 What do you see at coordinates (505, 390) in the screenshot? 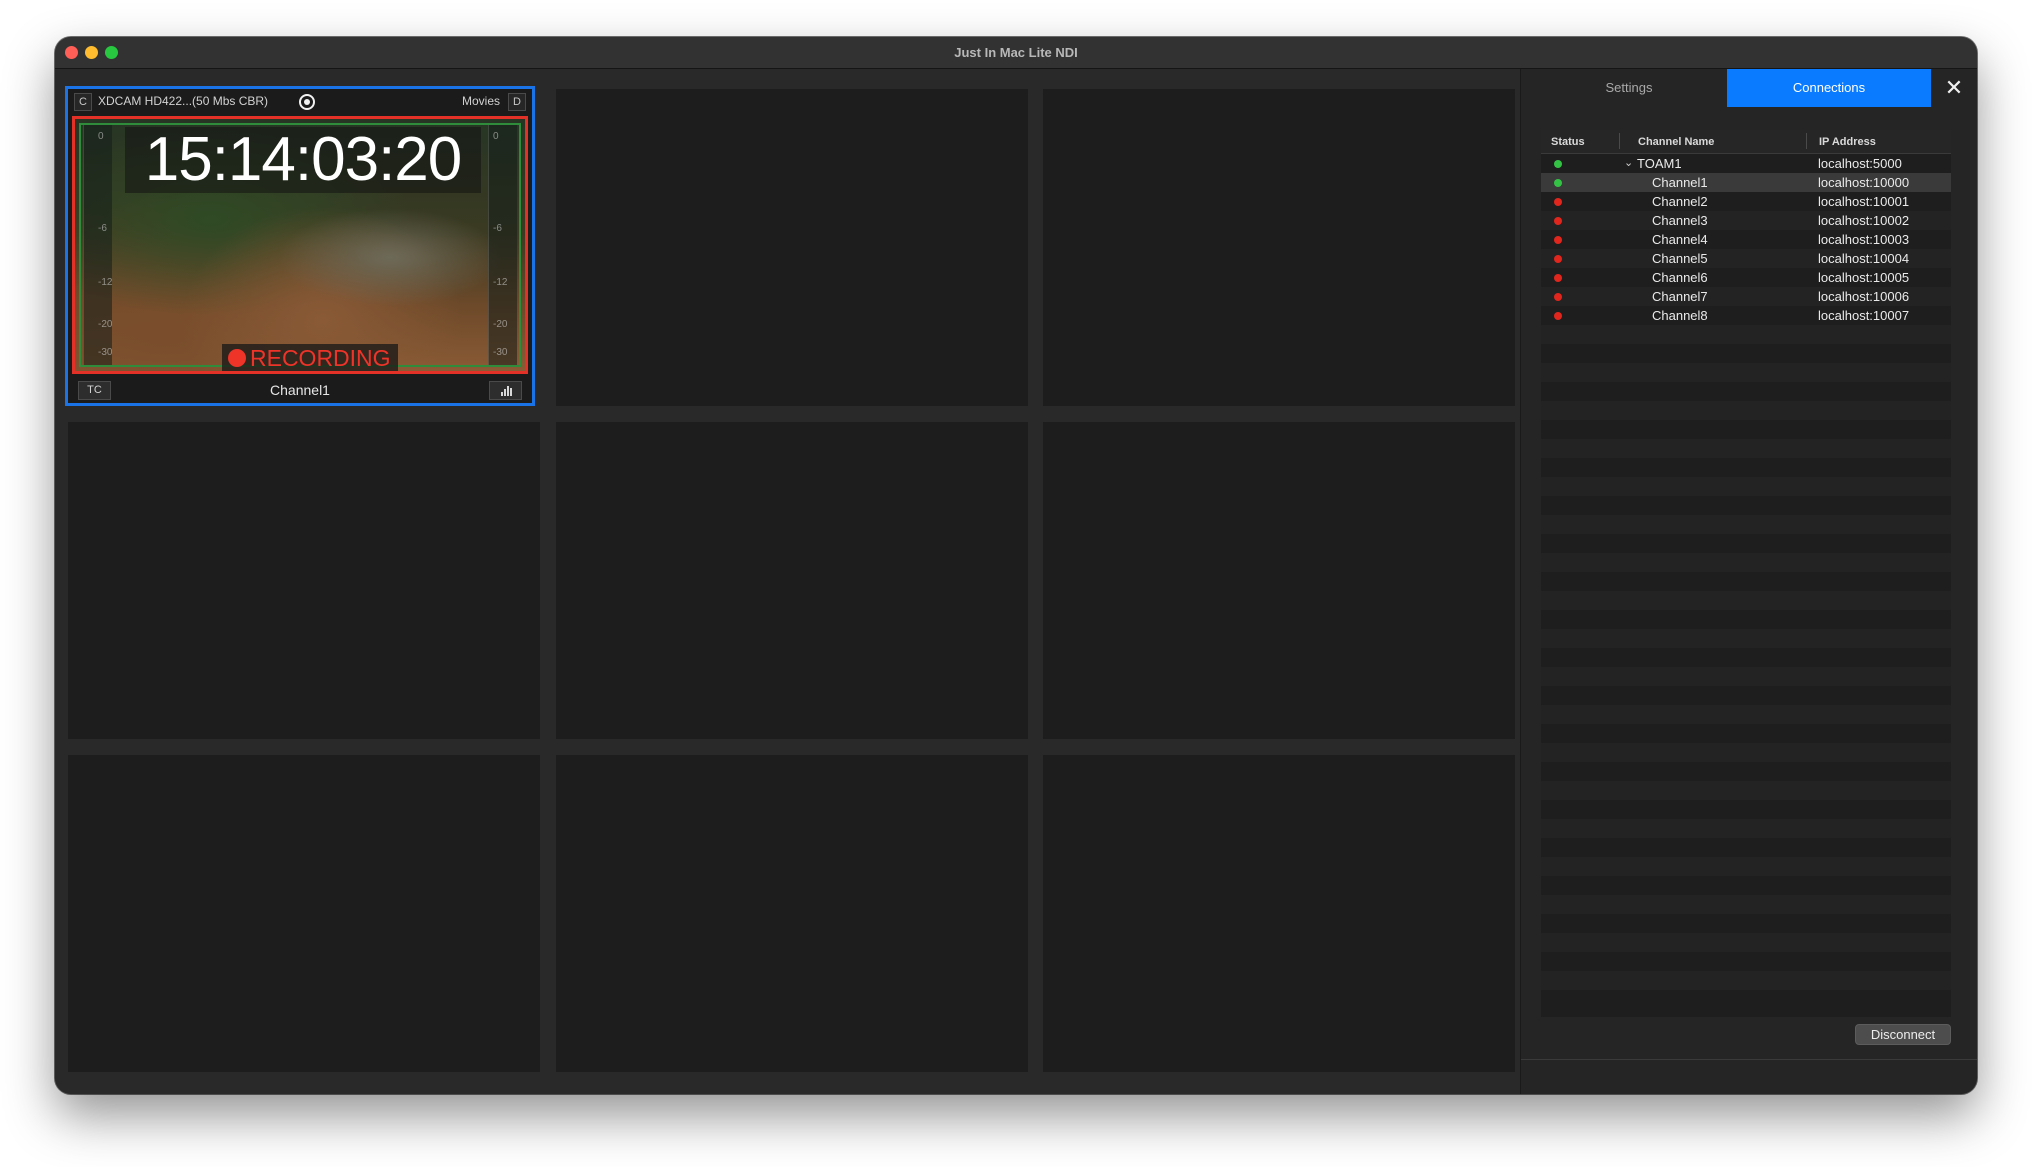
I see `audio-meter-button` at bounding box center [505, 390].